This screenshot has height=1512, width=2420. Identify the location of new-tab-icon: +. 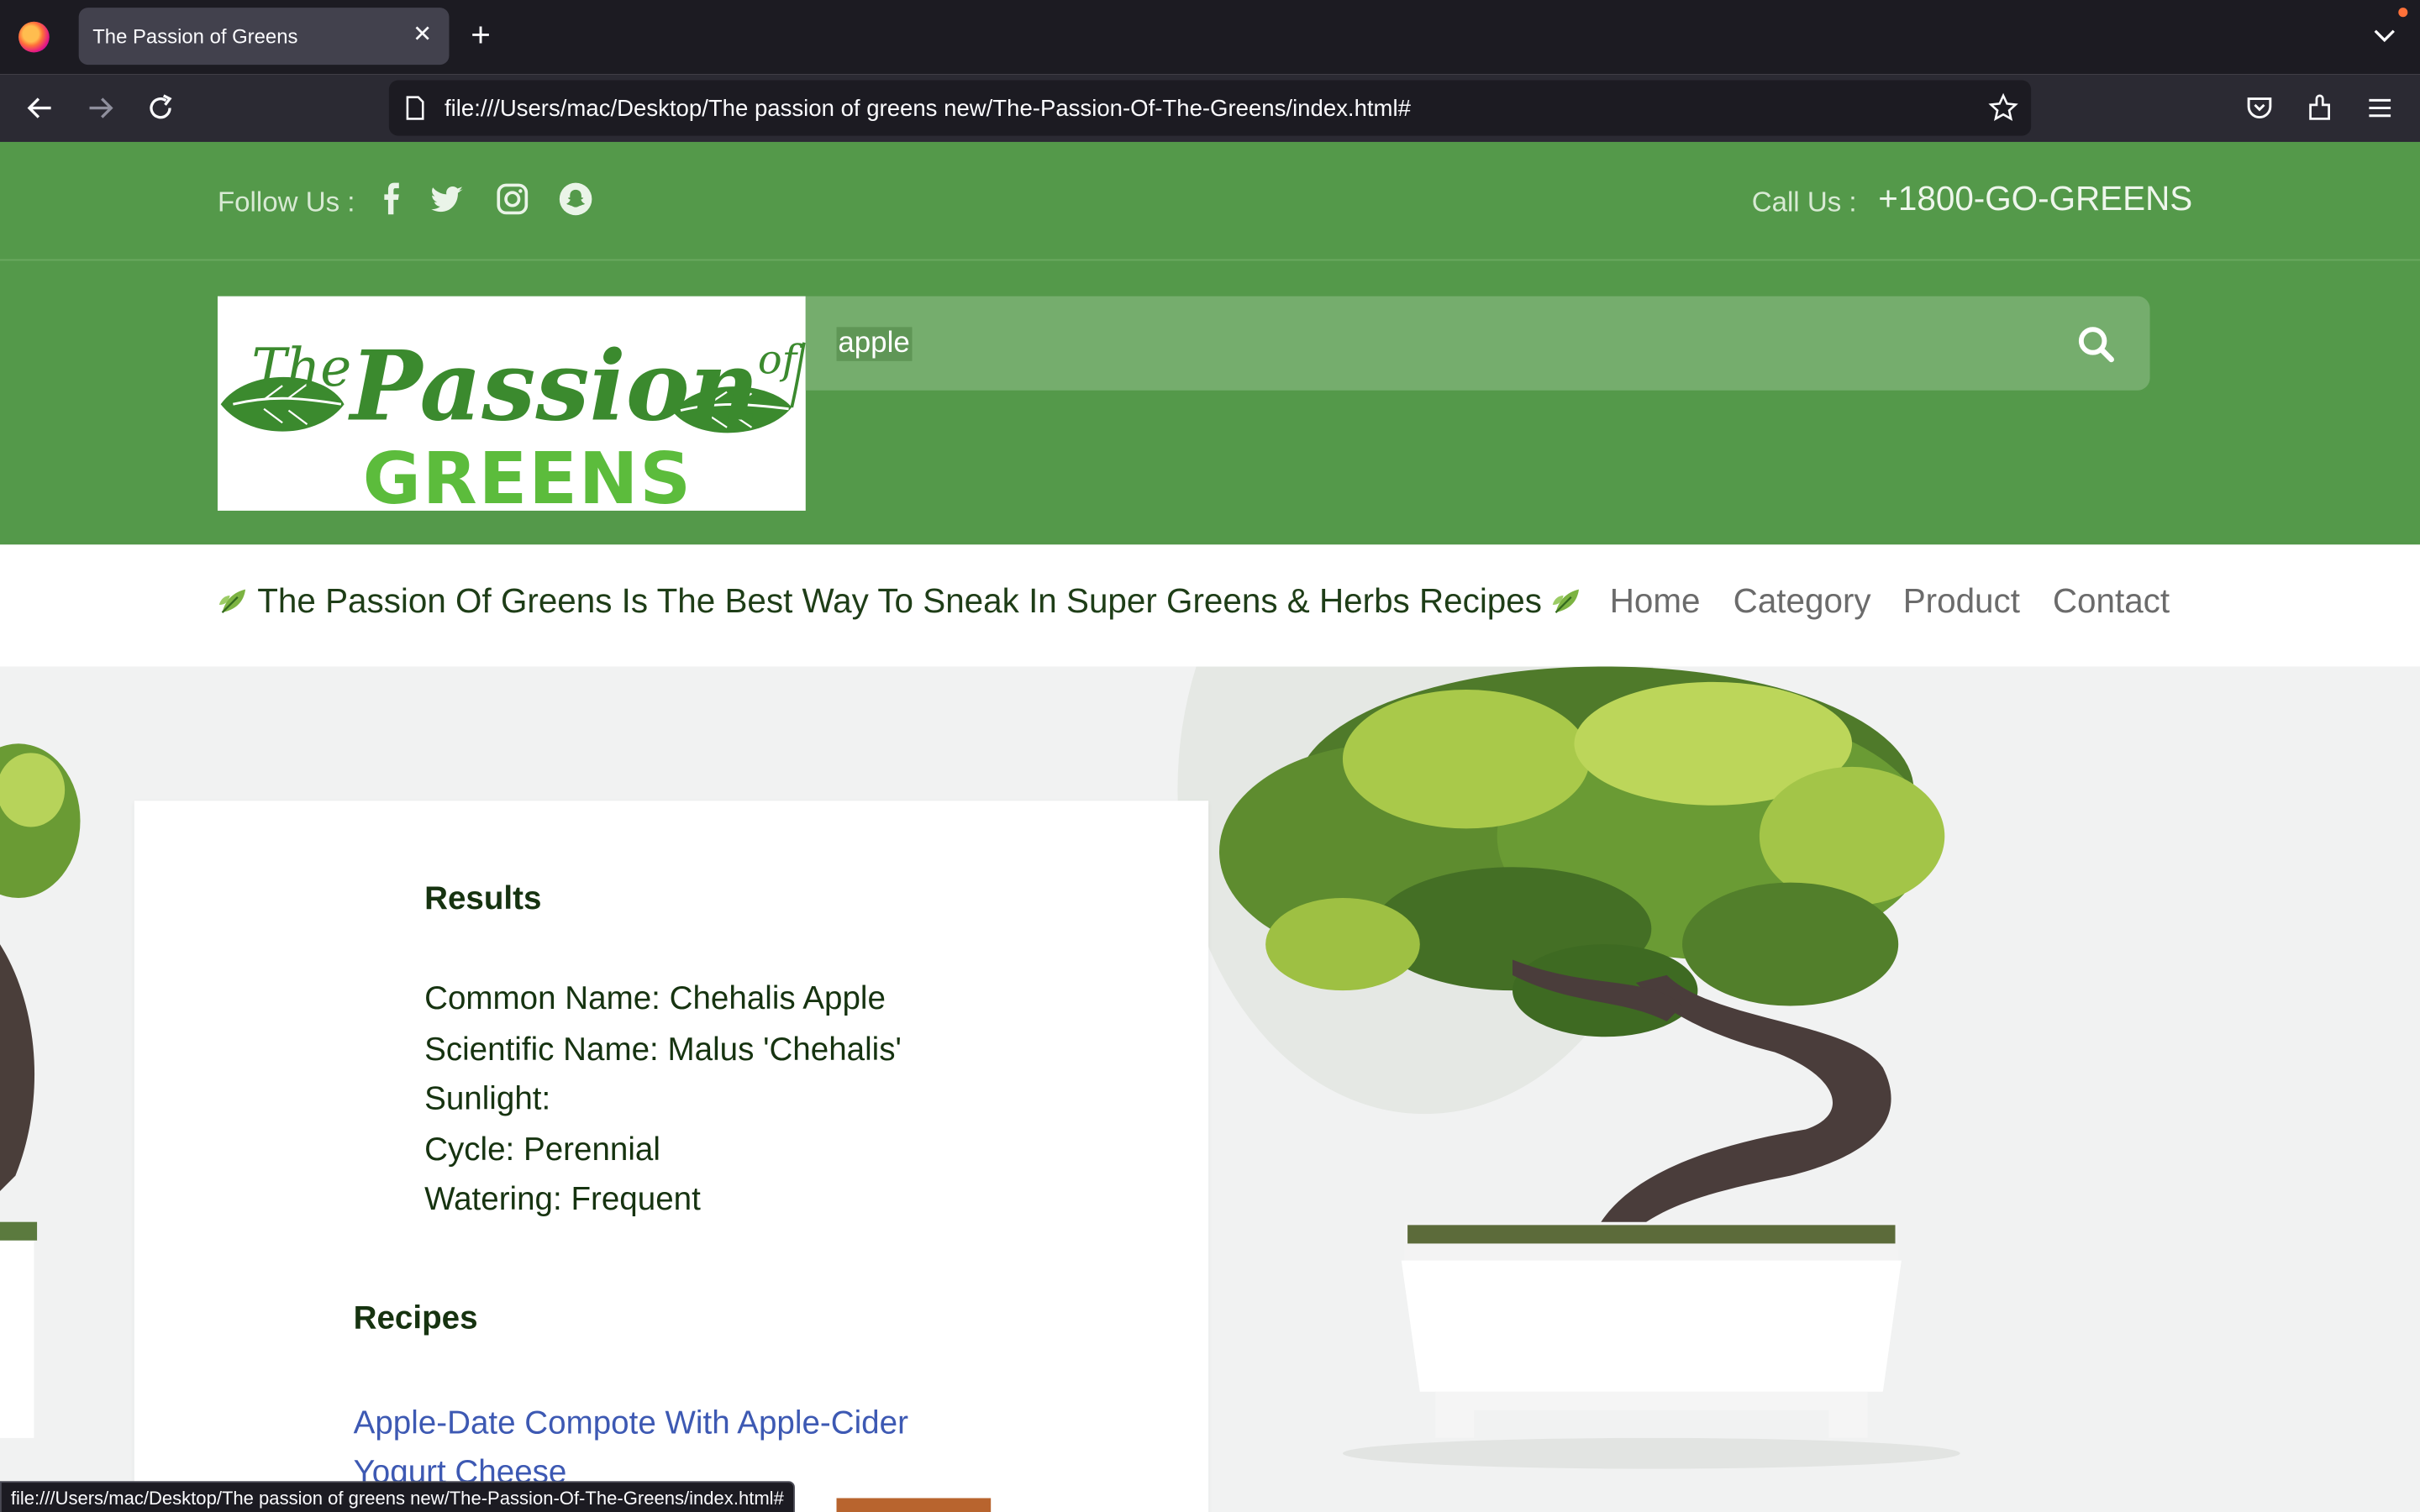
(481, 35).